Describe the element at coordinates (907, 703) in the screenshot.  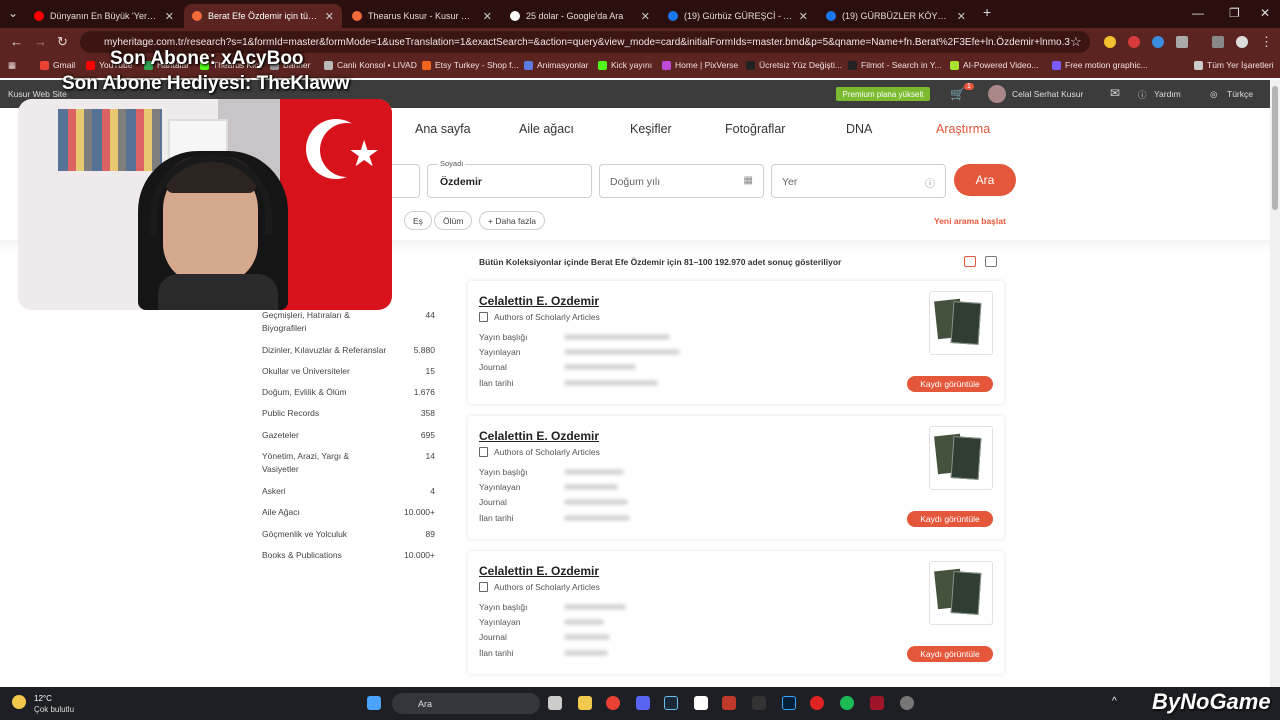
I see `obs-icon` at that location.